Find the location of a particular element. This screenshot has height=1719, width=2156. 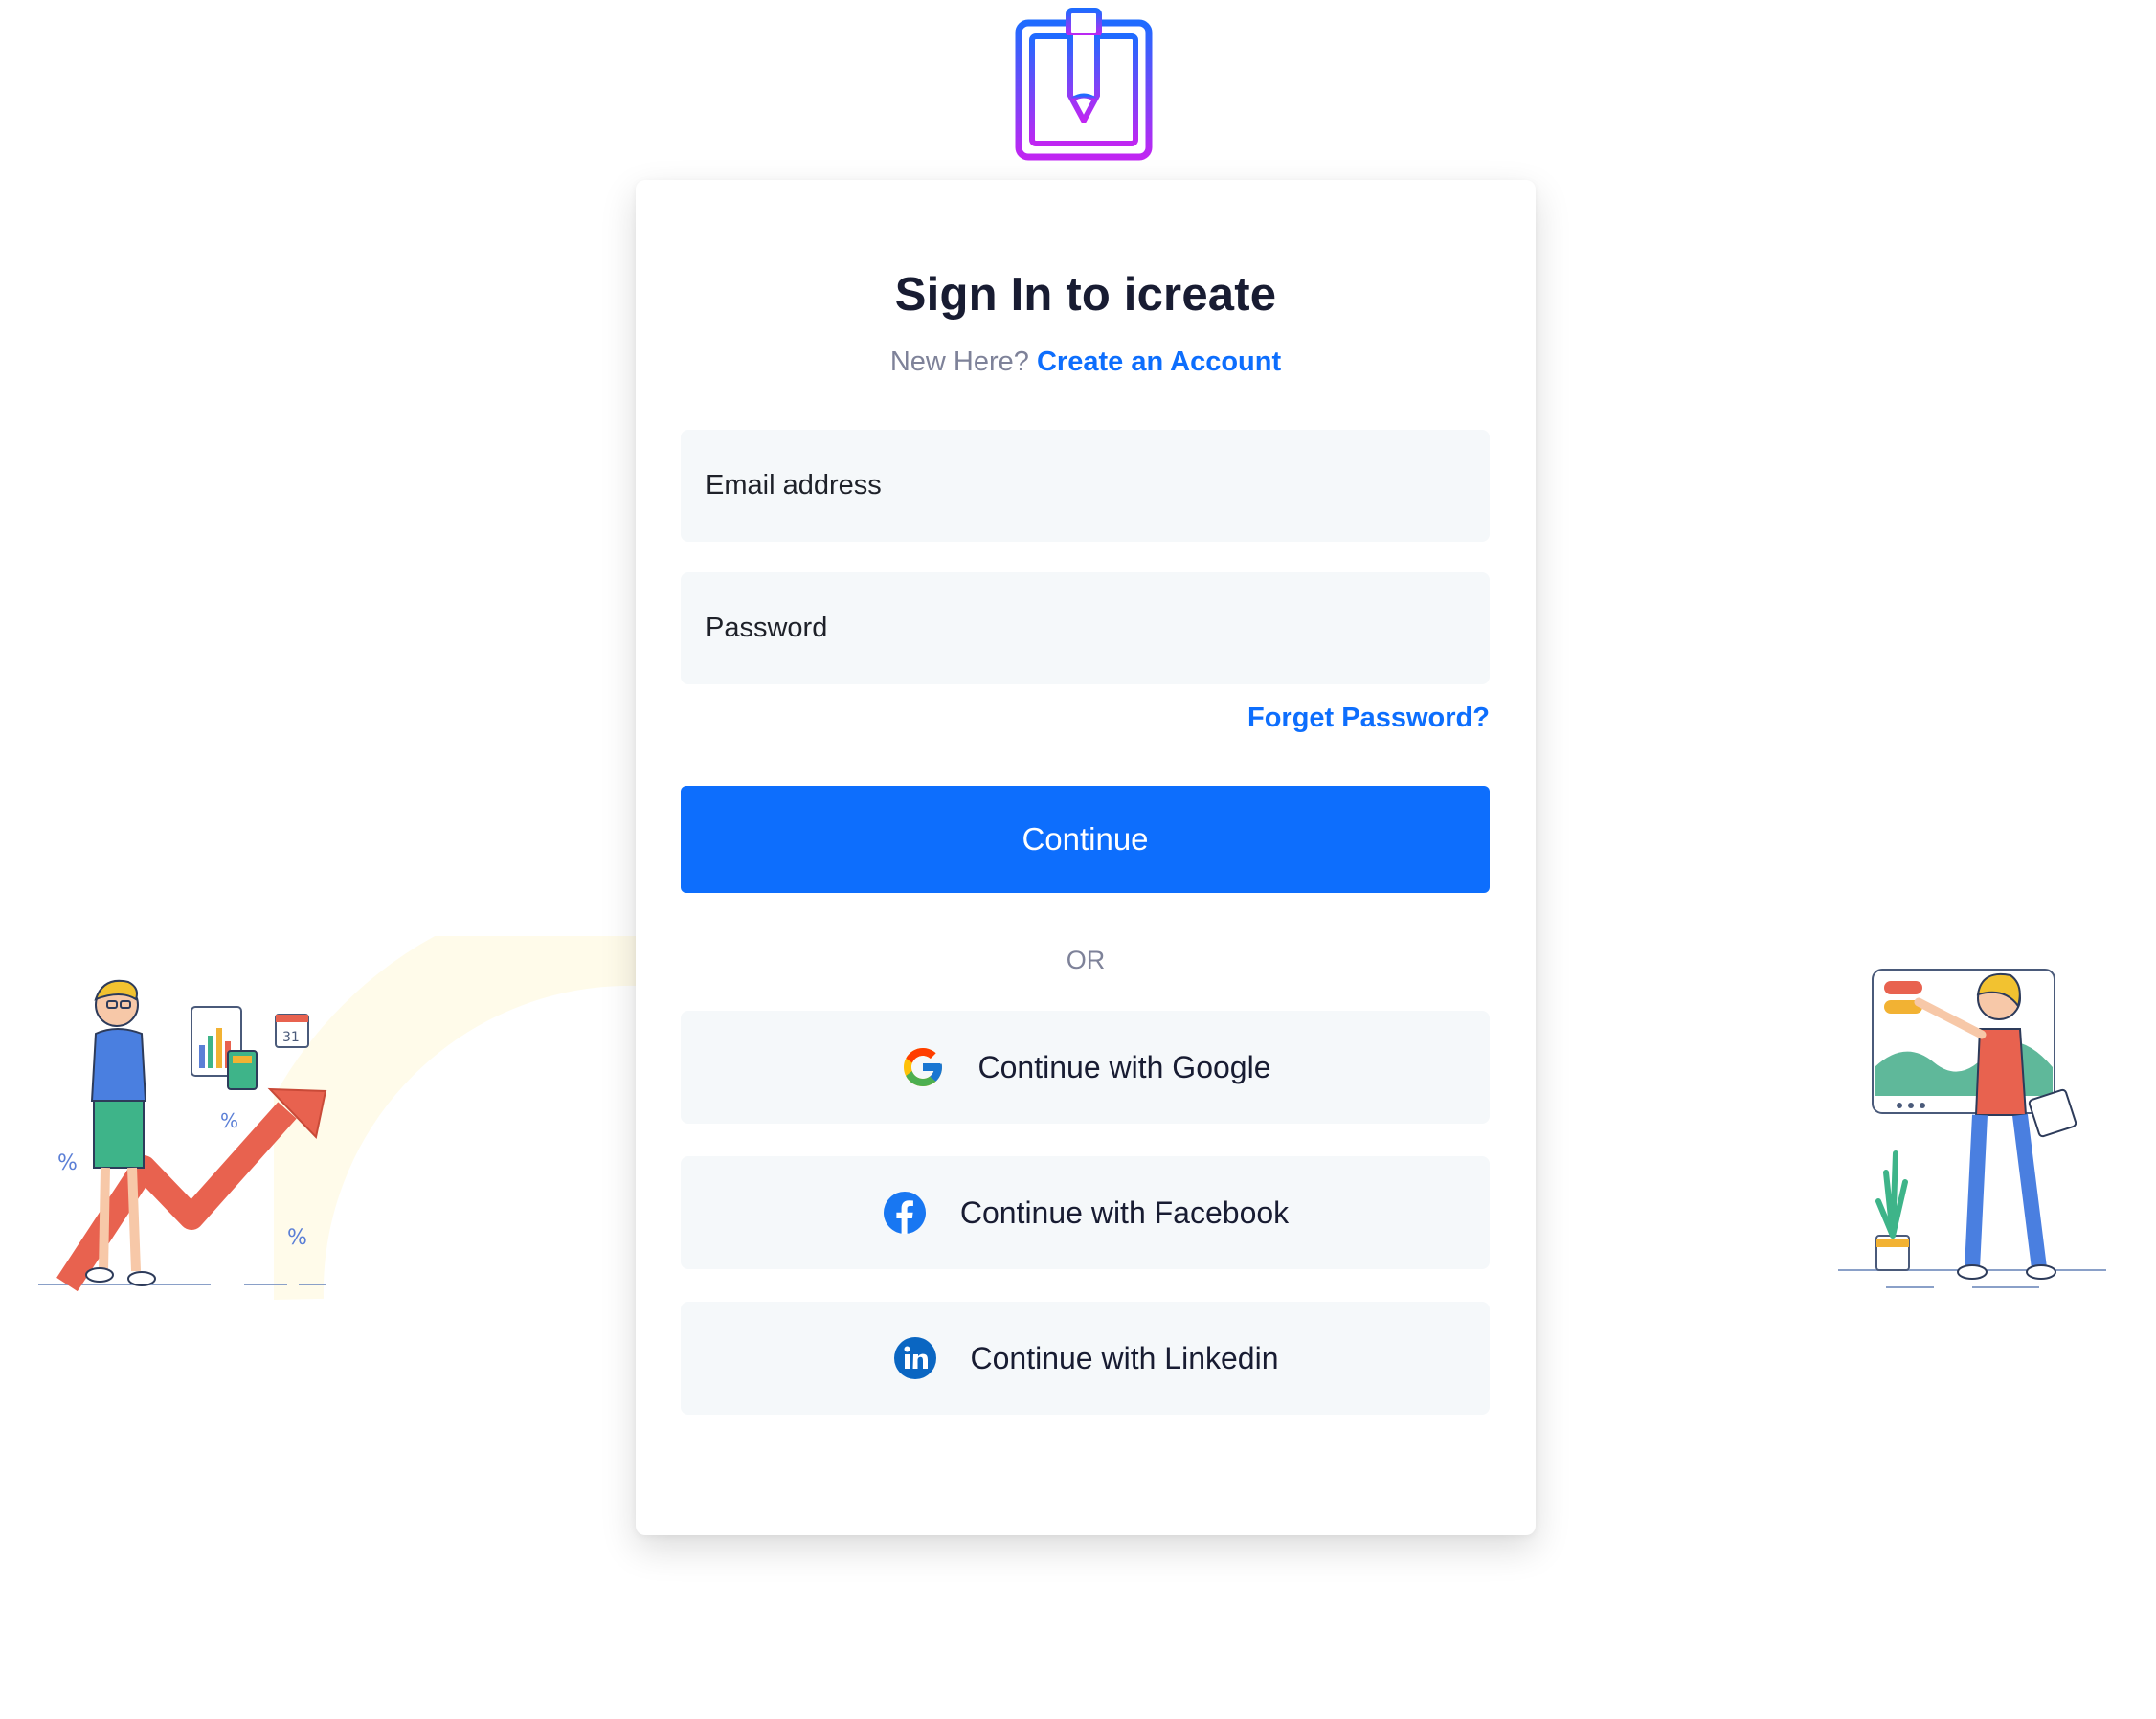

continue-button: Continue is located at coordinates (1086, 839).